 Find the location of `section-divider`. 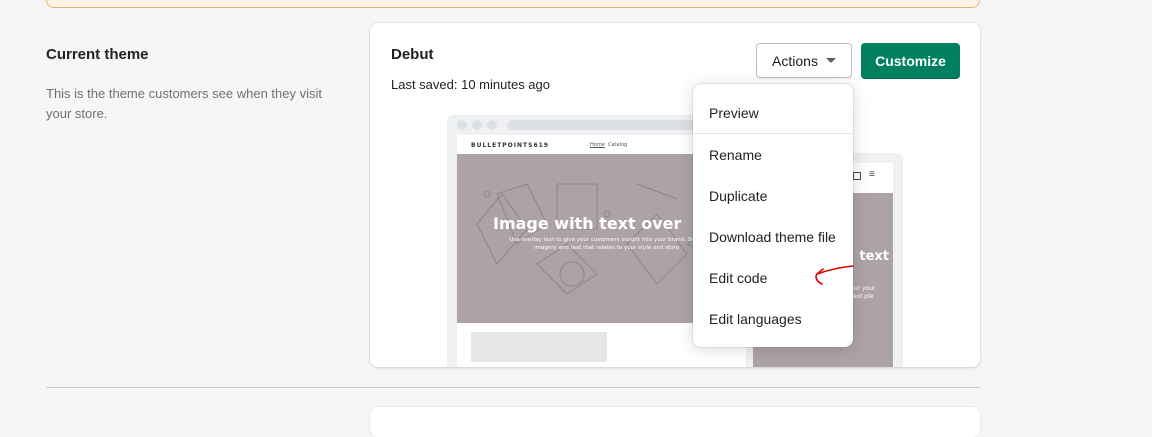

section-divider is located at coordinates (513, 387).